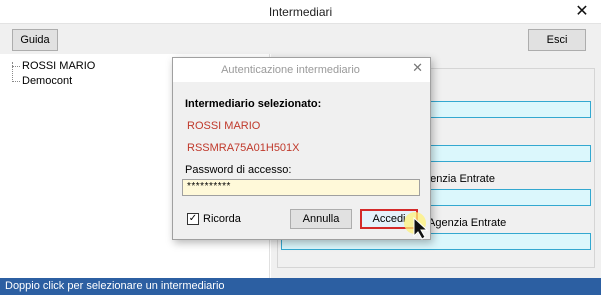 This screenshot has height=295, width=601. I want to click on intermediary-name: ROSSI MARIO, so click(224, 126).